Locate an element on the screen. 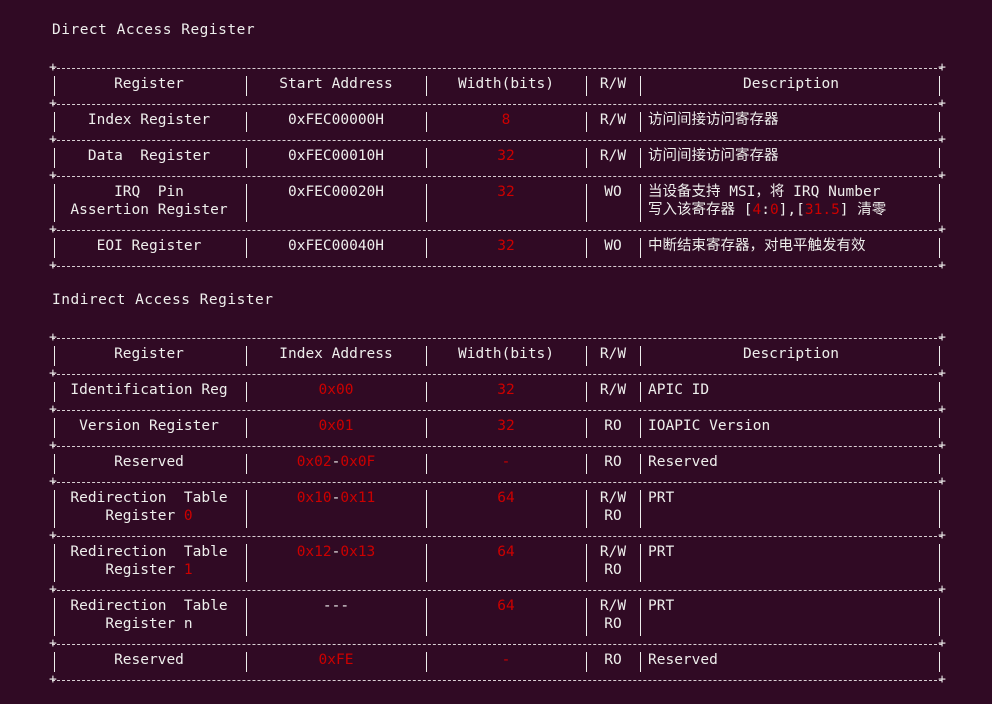  header-width: Width(bits) is located at coordinates (506, 354).